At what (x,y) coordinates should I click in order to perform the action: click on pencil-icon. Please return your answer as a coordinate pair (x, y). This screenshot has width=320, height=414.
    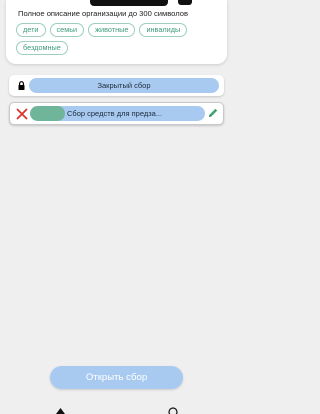
    Looking at the image, I should click on (213, 113).